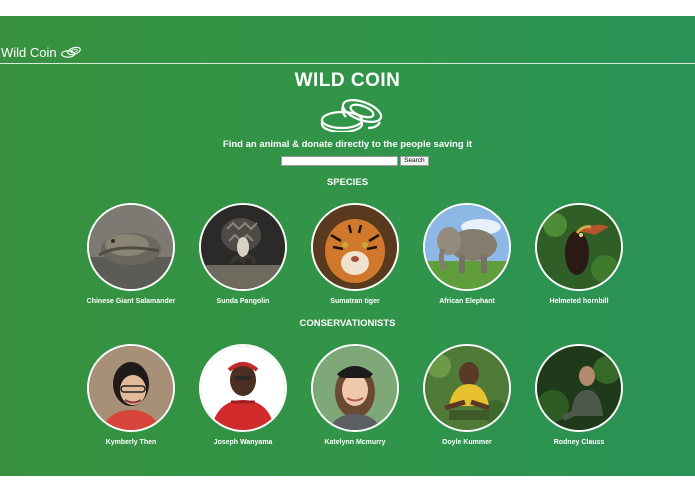 The height and width of the screenshot is (494, 695). Describe the element at coordinates (347, 323) in the screenshot. I see `conservationists-heading: CONSERVATIONISTS` at that location.